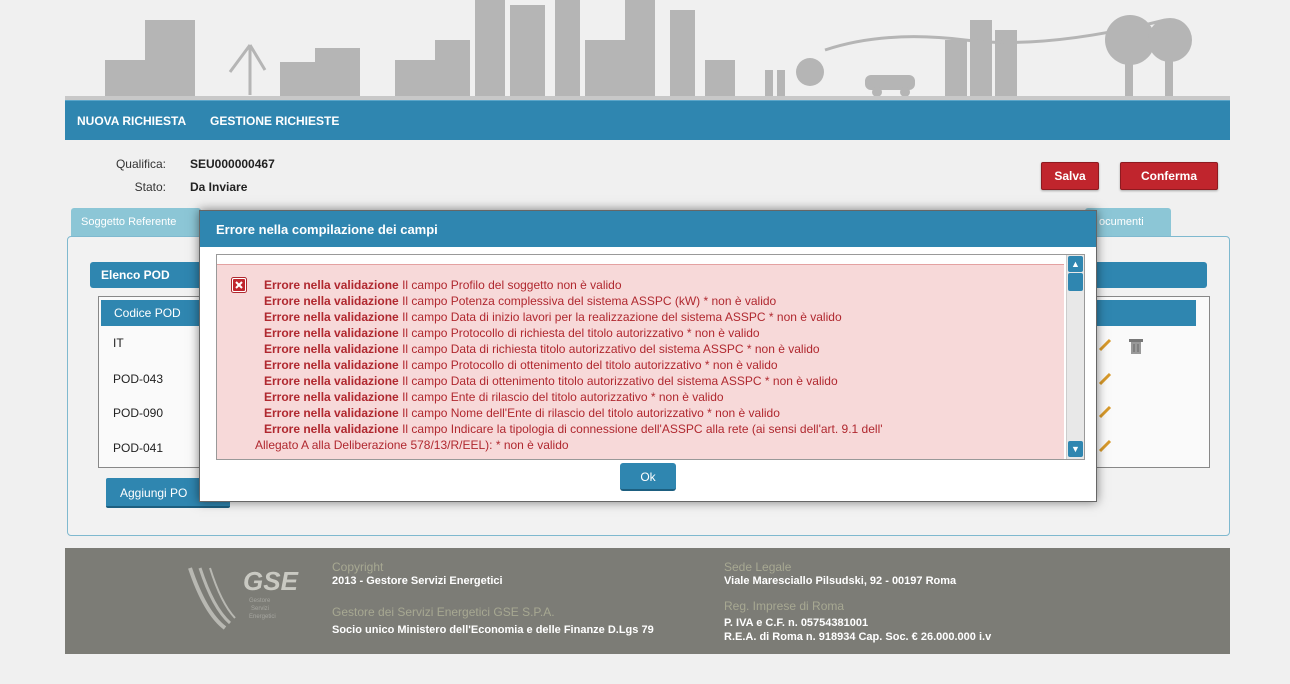  I want to click on error-icon, so click(239, 285).